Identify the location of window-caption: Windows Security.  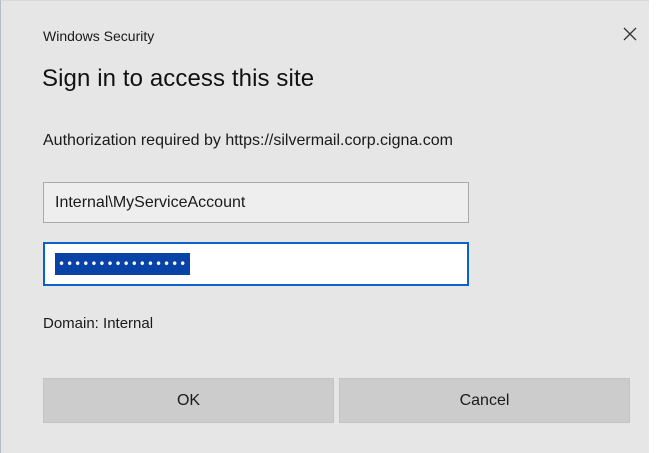
(99, 36).